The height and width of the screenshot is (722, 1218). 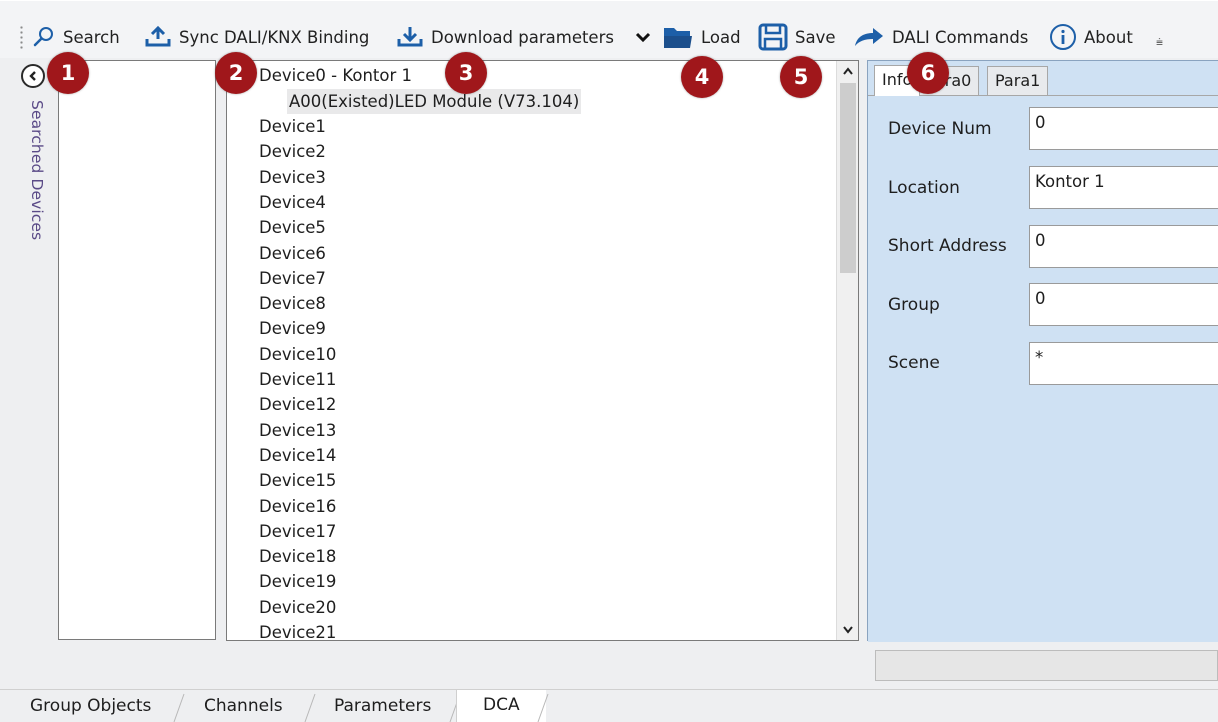 I want to click on dali-commands-button: DALI Commands, so click(x=940, y=37).